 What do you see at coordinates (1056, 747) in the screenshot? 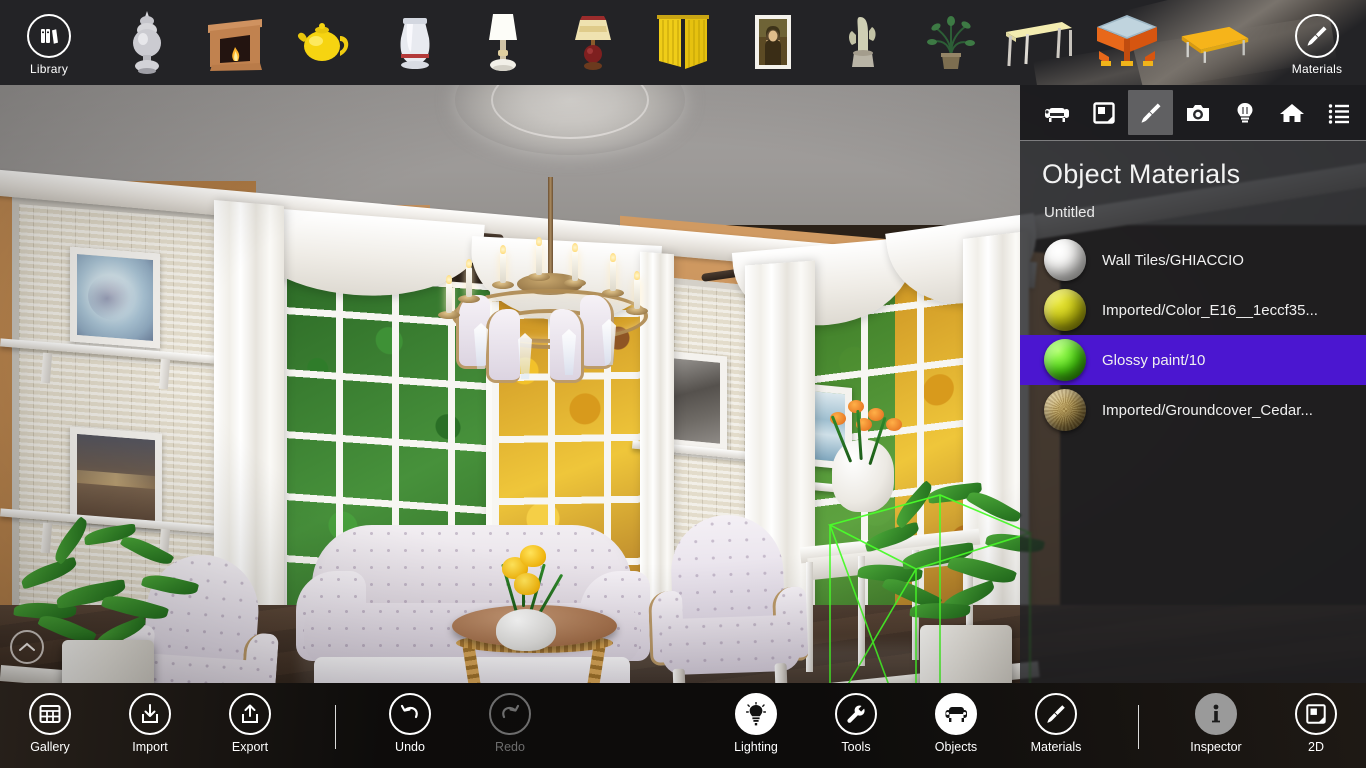
I see `materials-button-label: Materials` at bounding box center [1056, 747].